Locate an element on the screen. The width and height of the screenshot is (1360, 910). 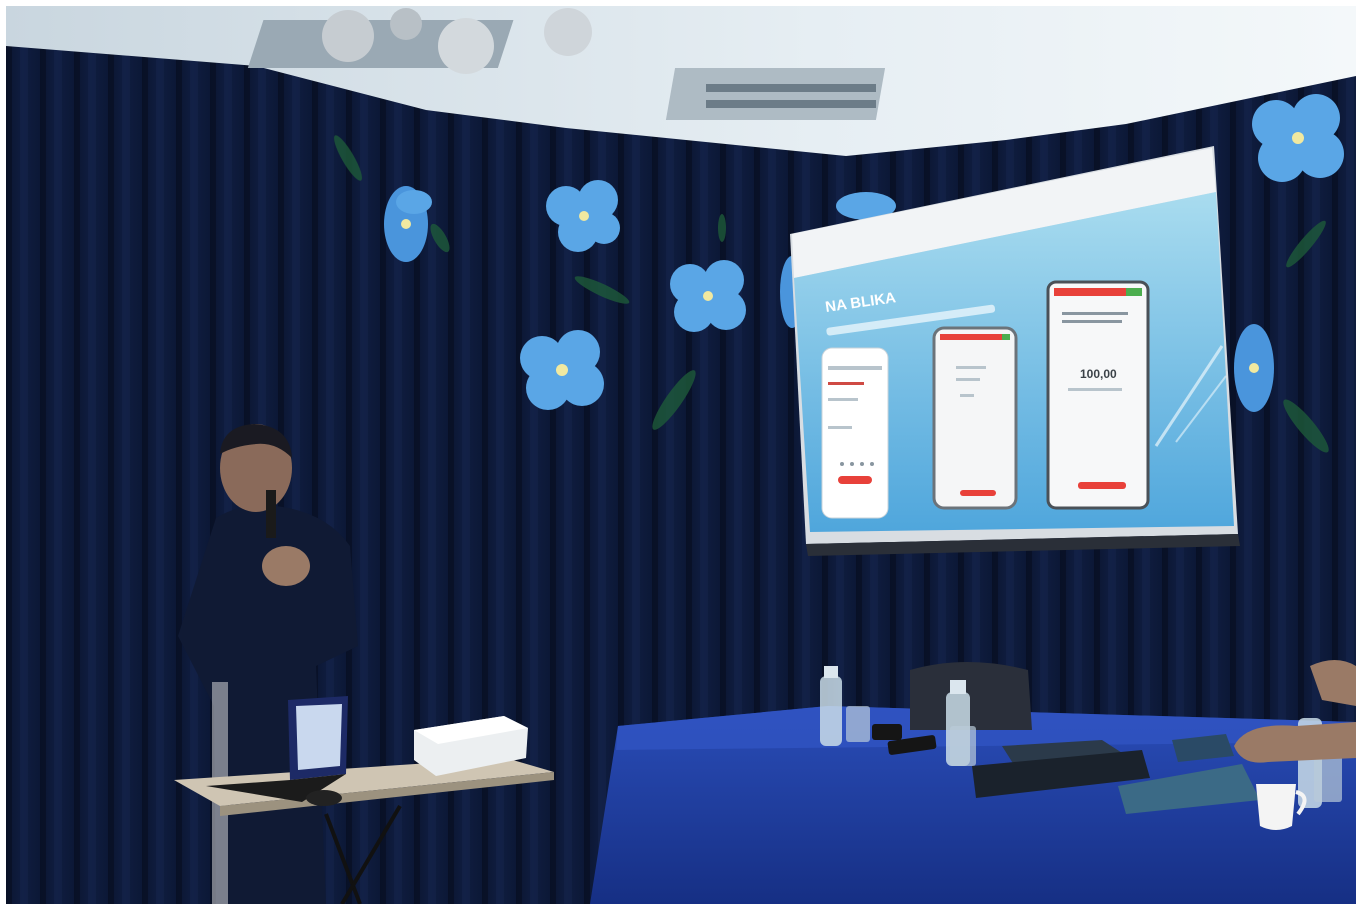
mouse is located at coordinates (324, 798).